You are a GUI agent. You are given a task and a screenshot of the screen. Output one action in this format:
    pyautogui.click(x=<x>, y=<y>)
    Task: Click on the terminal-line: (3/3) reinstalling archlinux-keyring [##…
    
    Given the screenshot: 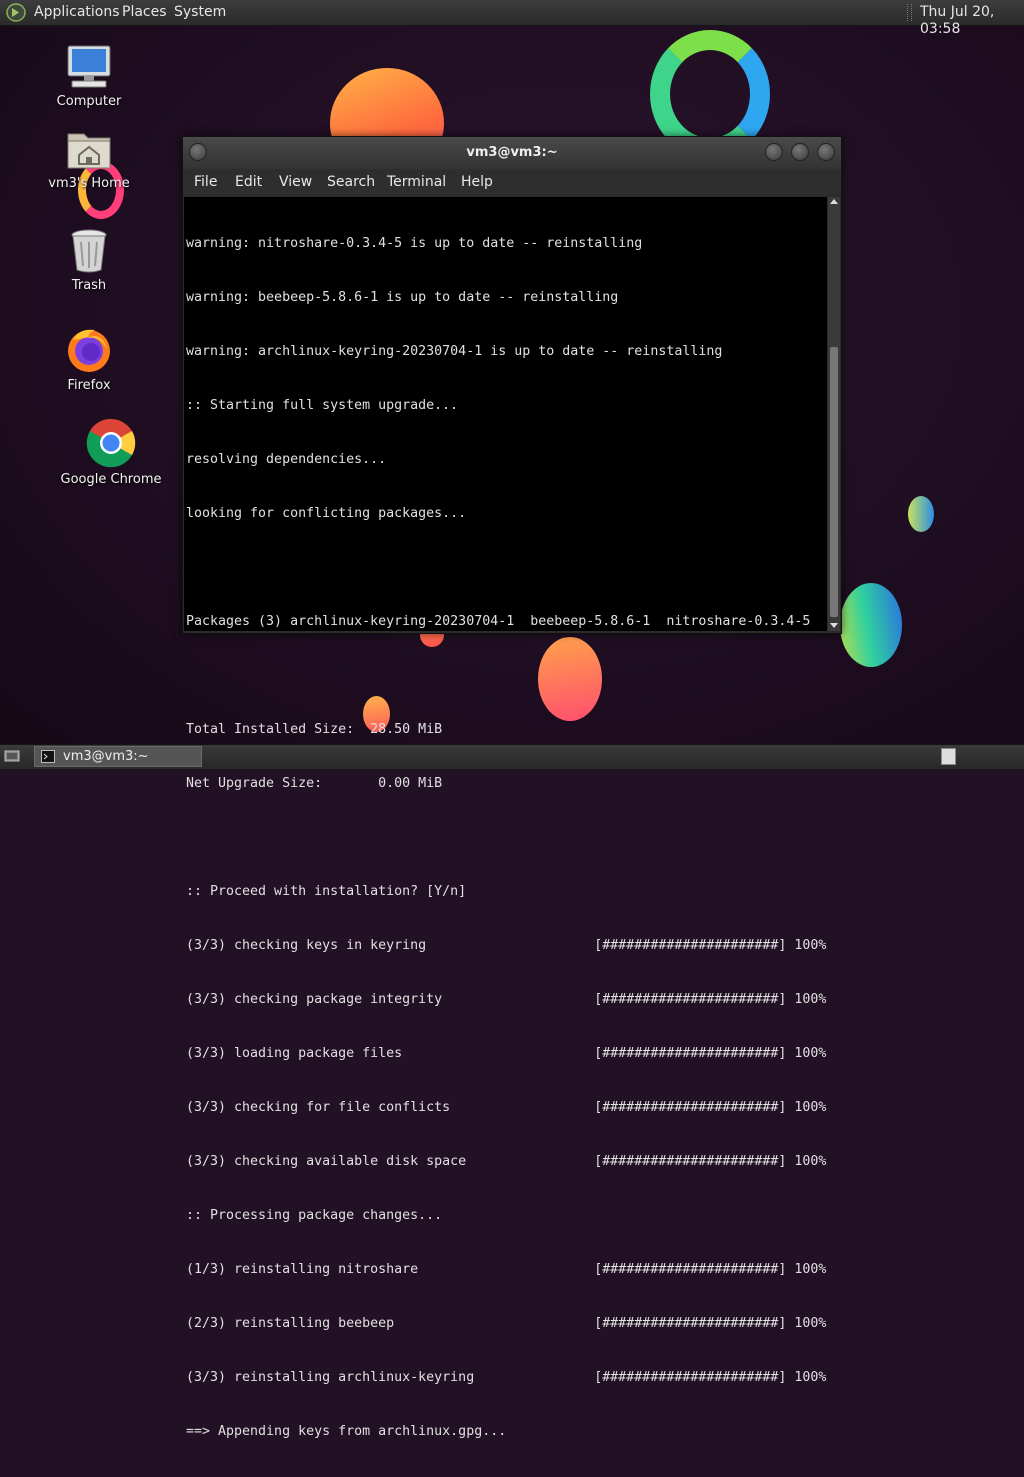 What is the action you would take?
    pyautogui.click(x=506, y=1377)
    